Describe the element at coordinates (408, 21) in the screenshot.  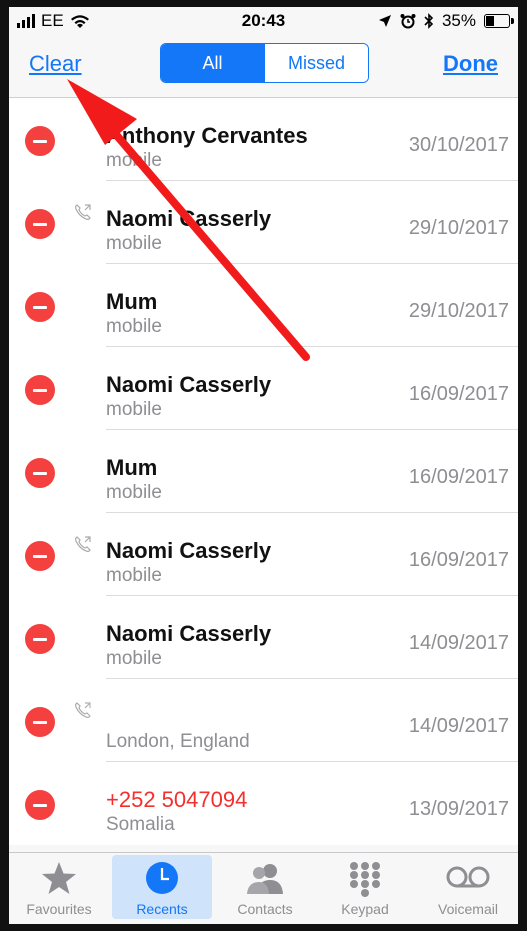
I see `alarm-clock-icon` at that location.